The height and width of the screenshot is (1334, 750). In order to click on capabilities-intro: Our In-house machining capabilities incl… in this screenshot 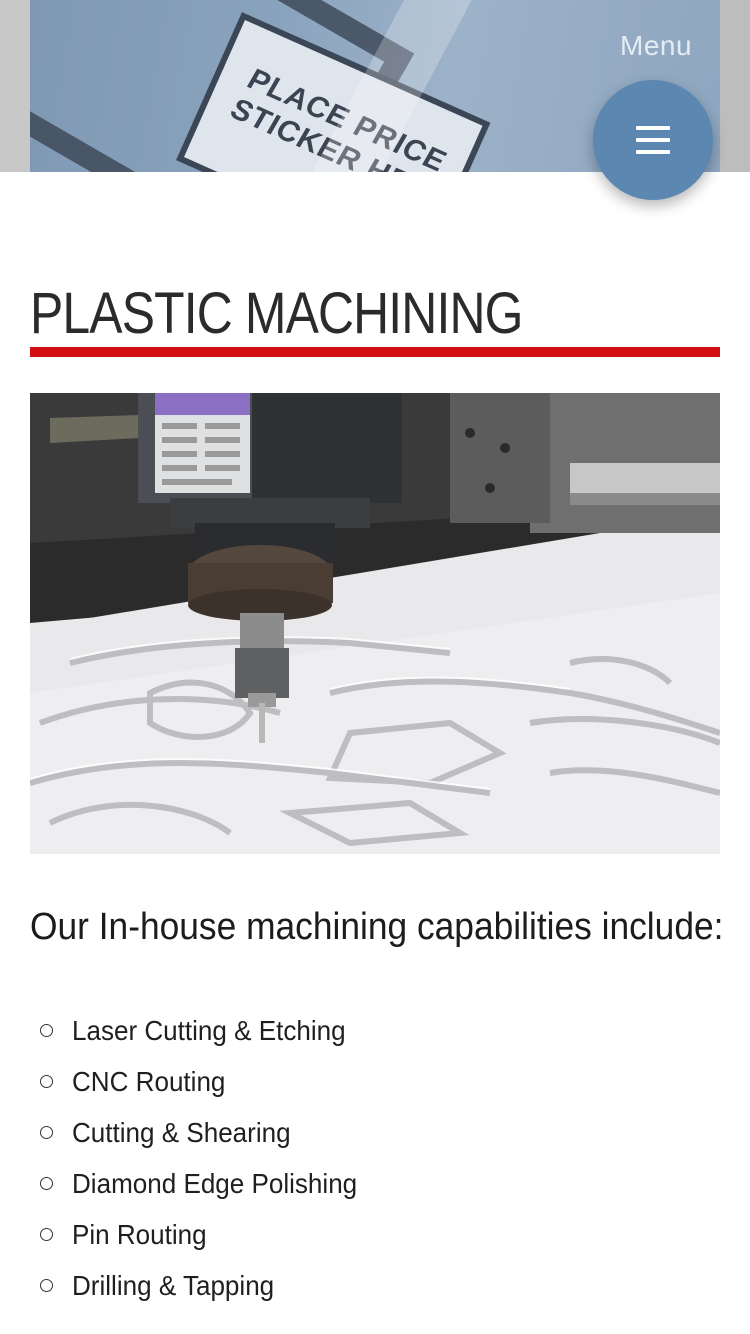, I will do `click(377, 927)`.